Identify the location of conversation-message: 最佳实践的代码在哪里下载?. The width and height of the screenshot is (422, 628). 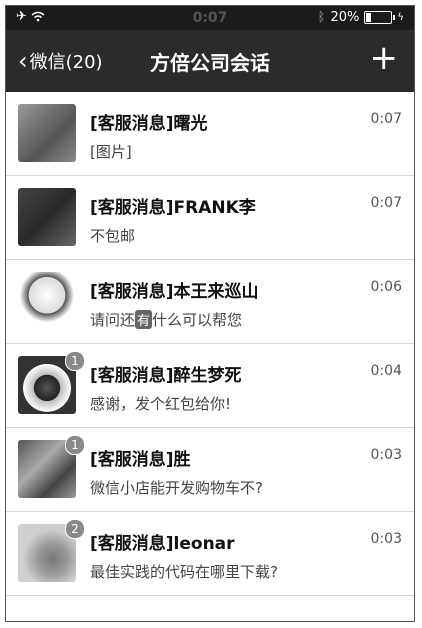
(184, 572).